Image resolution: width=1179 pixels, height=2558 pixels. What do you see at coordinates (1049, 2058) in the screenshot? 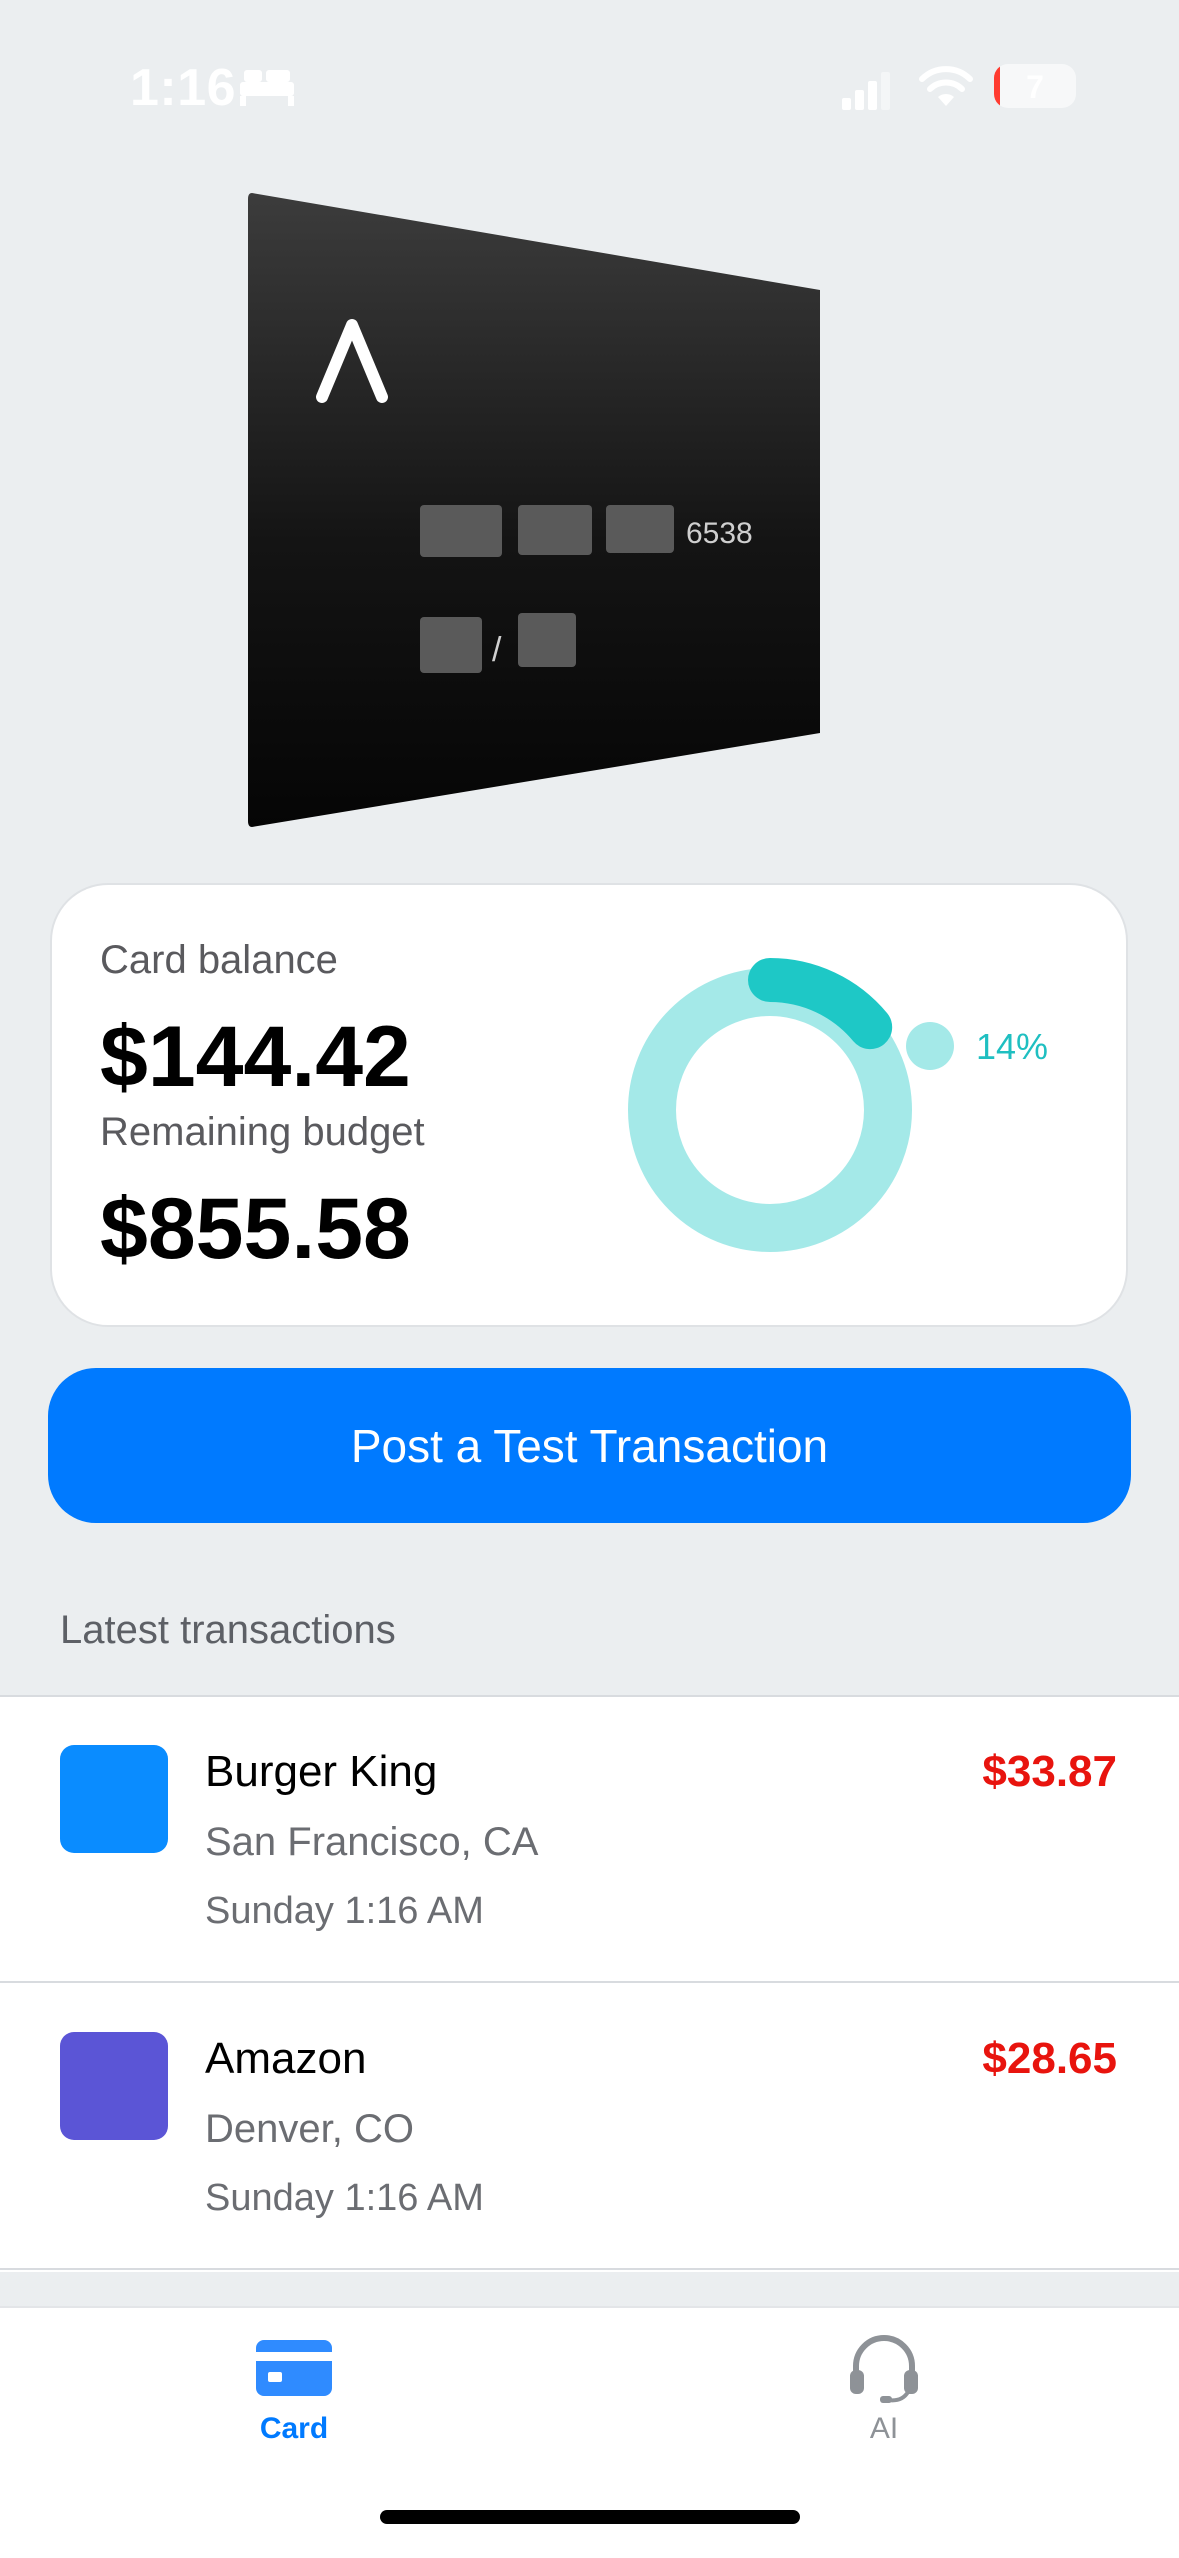
I see `transaction-amount: $28.65` at bounding box center [1049, 2058].